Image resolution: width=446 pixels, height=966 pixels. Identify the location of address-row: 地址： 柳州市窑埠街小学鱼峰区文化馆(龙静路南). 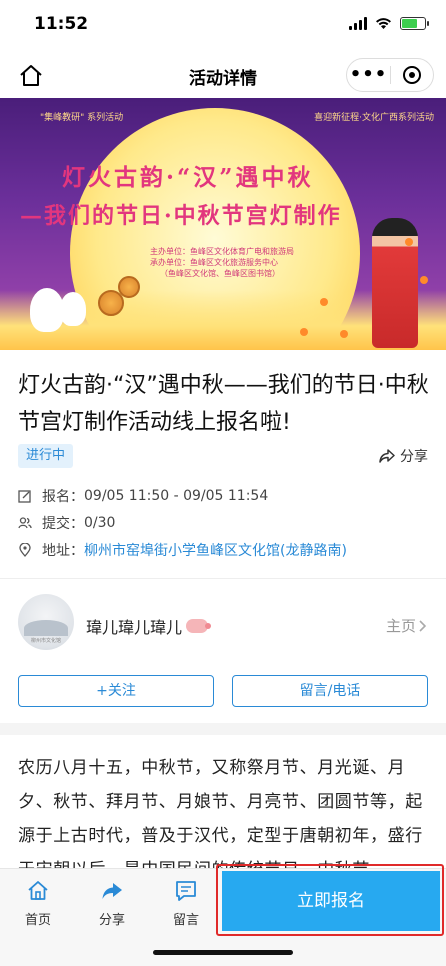
(182, 550).